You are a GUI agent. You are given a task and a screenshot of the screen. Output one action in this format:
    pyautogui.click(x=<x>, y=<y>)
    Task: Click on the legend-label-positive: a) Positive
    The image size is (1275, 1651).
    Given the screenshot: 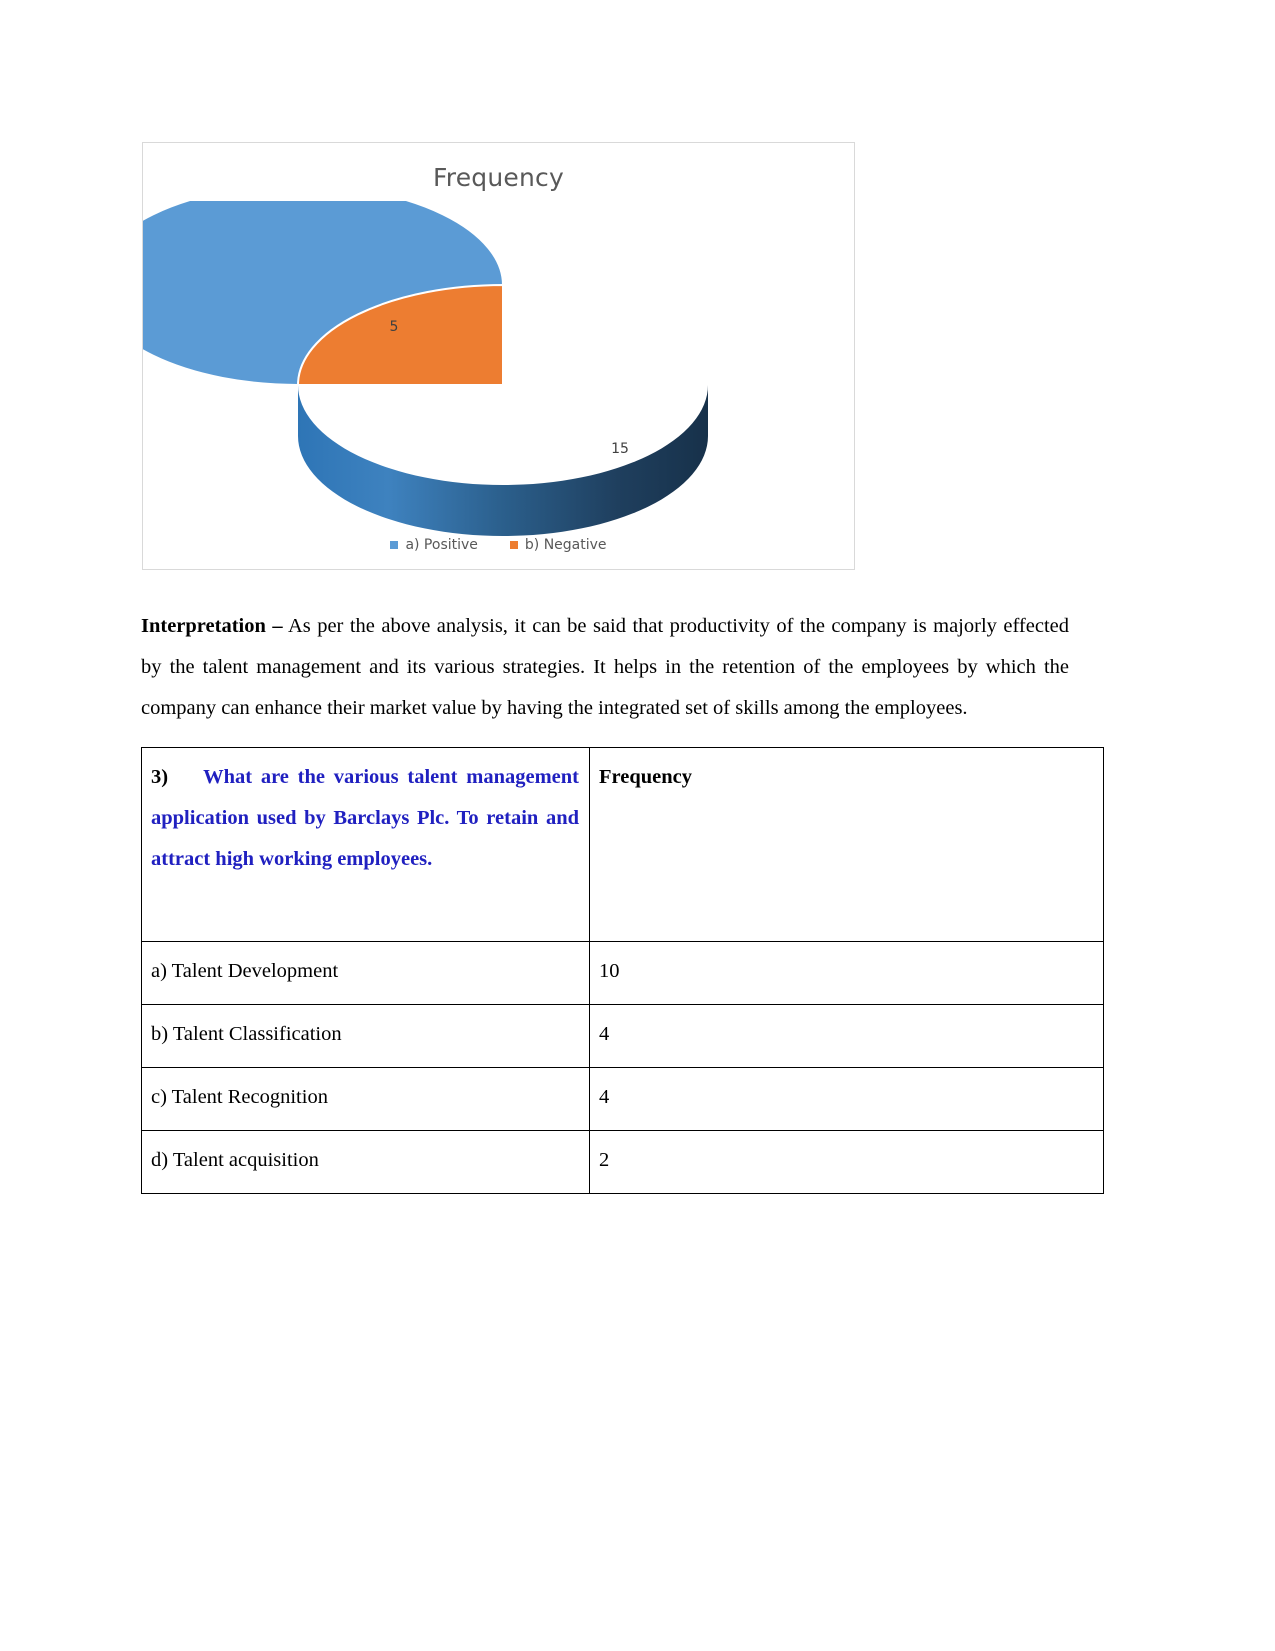 What is the action you would take?
    pyautogui.click(x=441, y=545)
    